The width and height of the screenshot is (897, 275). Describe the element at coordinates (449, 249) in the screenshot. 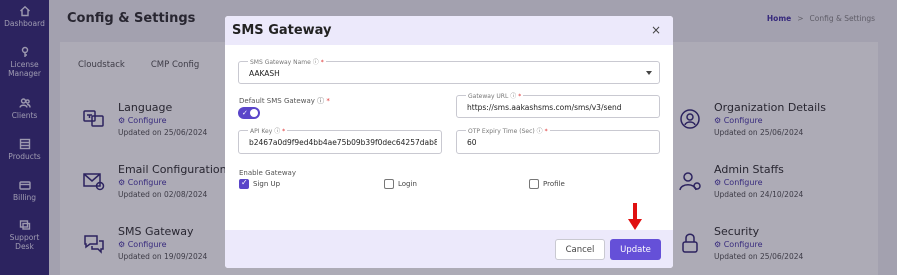

I see `modal-footer: Cancel Update` at that location.